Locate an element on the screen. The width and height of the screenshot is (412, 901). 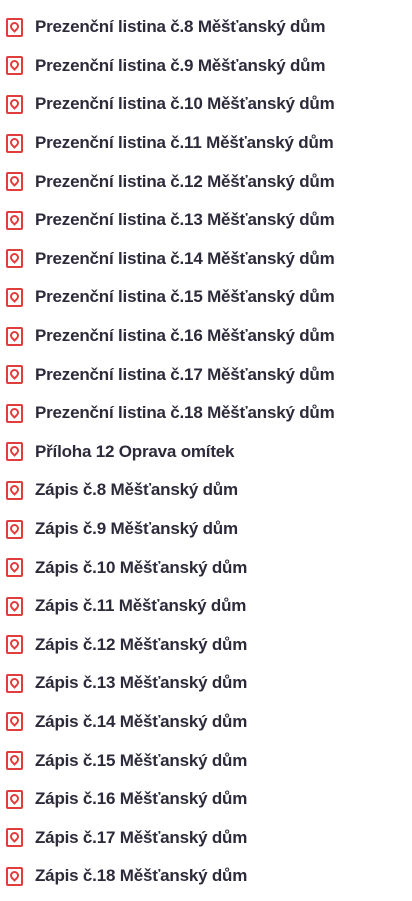
file-item: Zápis č.11 Měšťanský dům is located at coordinates (206, 606).